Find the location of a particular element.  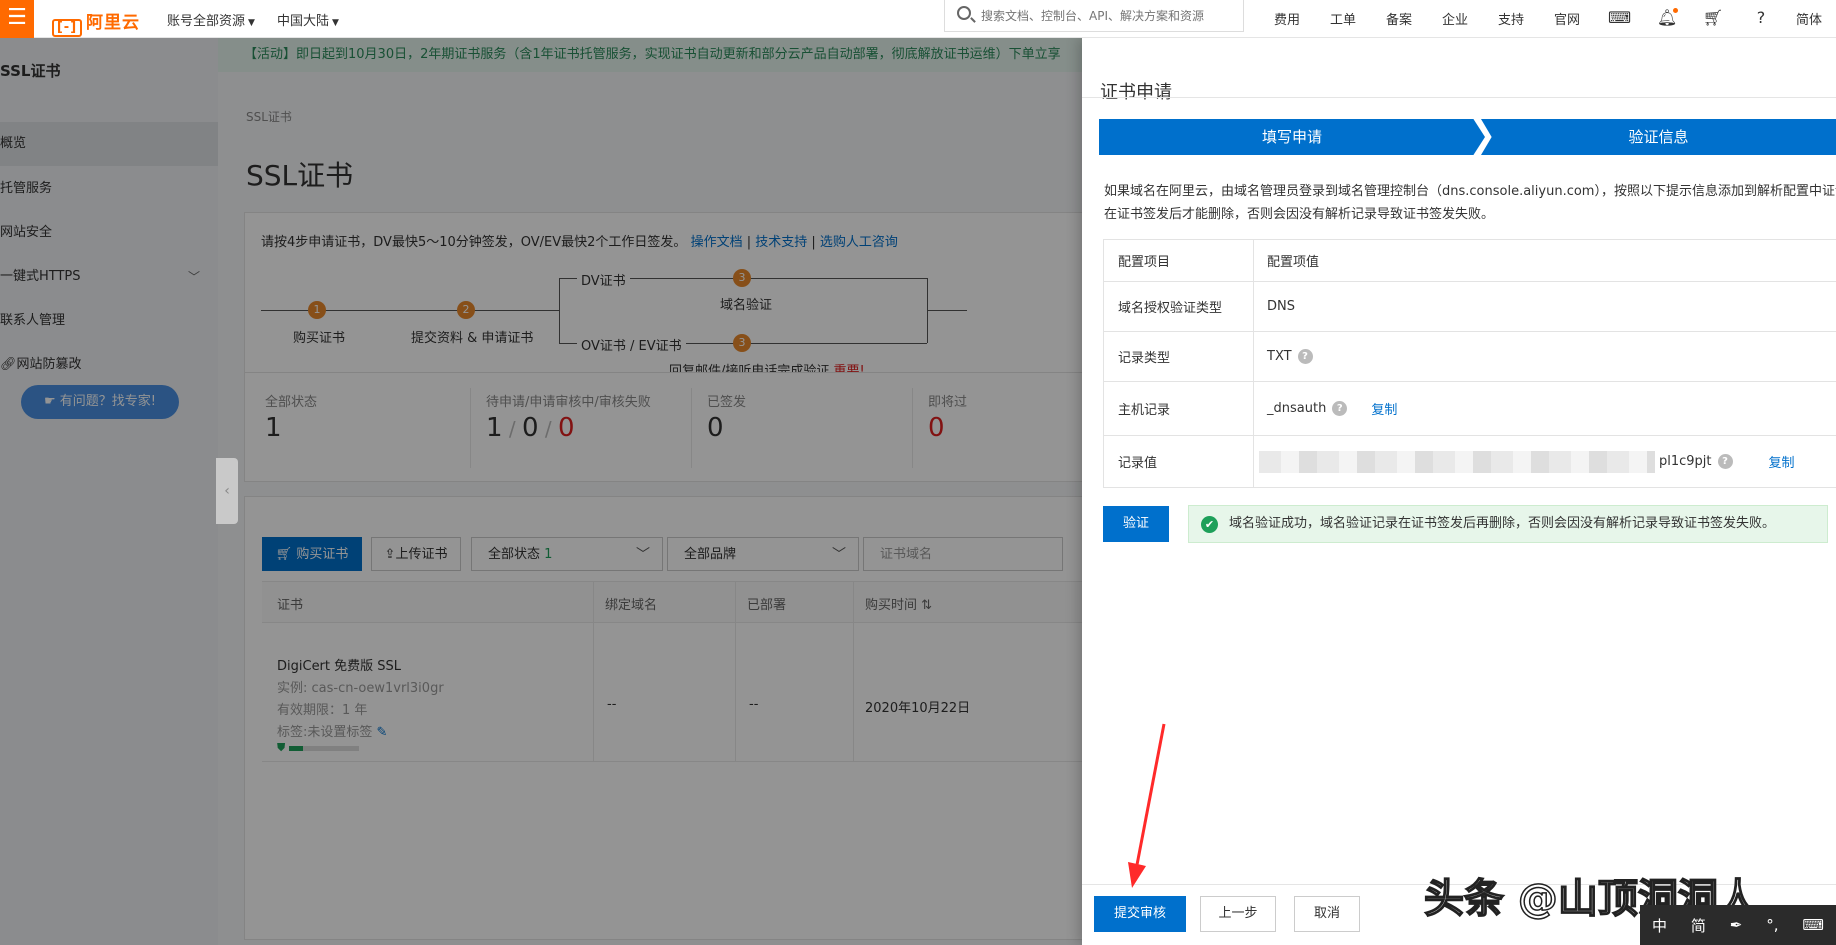

config-value: _dnsauth is located at coordinates (1297, 408).